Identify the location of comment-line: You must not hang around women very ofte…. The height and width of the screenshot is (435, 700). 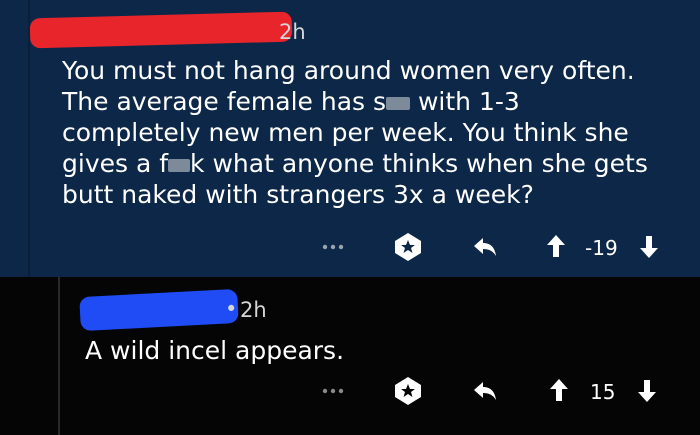
(348, 70).